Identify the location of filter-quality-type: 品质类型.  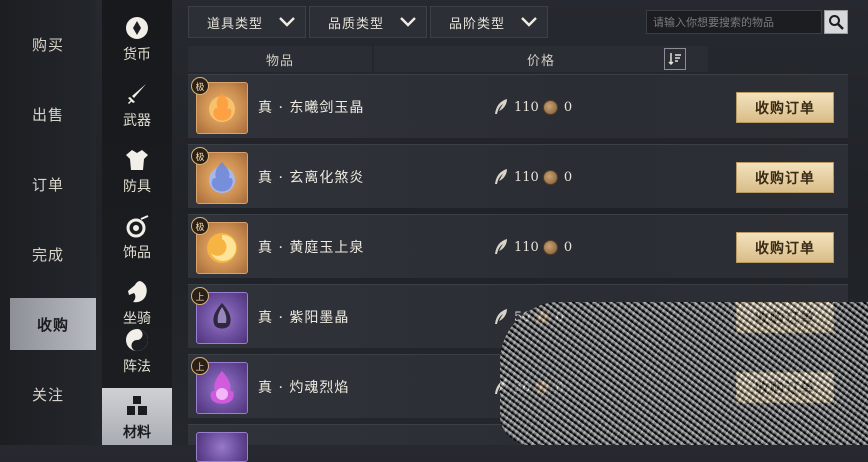
(368, 22).